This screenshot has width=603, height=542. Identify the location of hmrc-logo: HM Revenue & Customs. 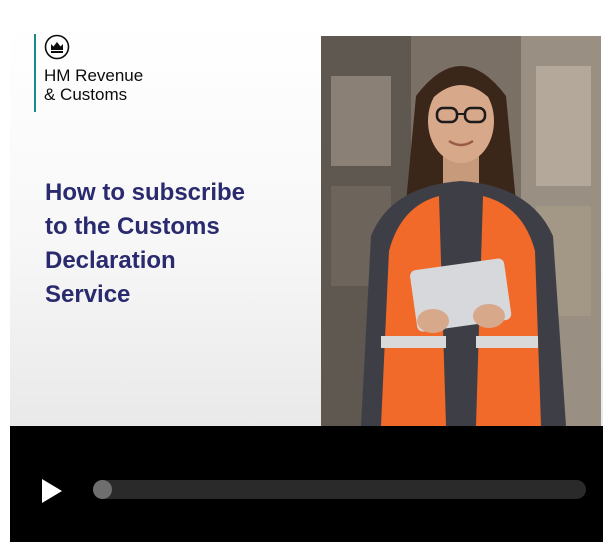
(88, 73).